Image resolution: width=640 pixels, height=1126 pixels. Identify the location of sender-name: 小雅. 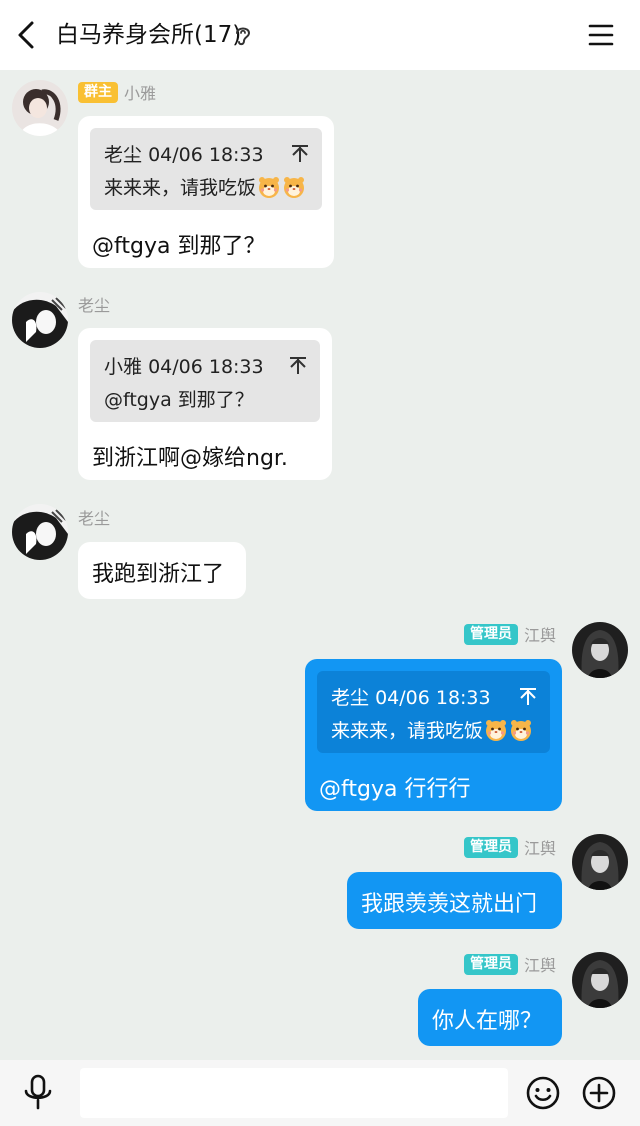
(140, 93).